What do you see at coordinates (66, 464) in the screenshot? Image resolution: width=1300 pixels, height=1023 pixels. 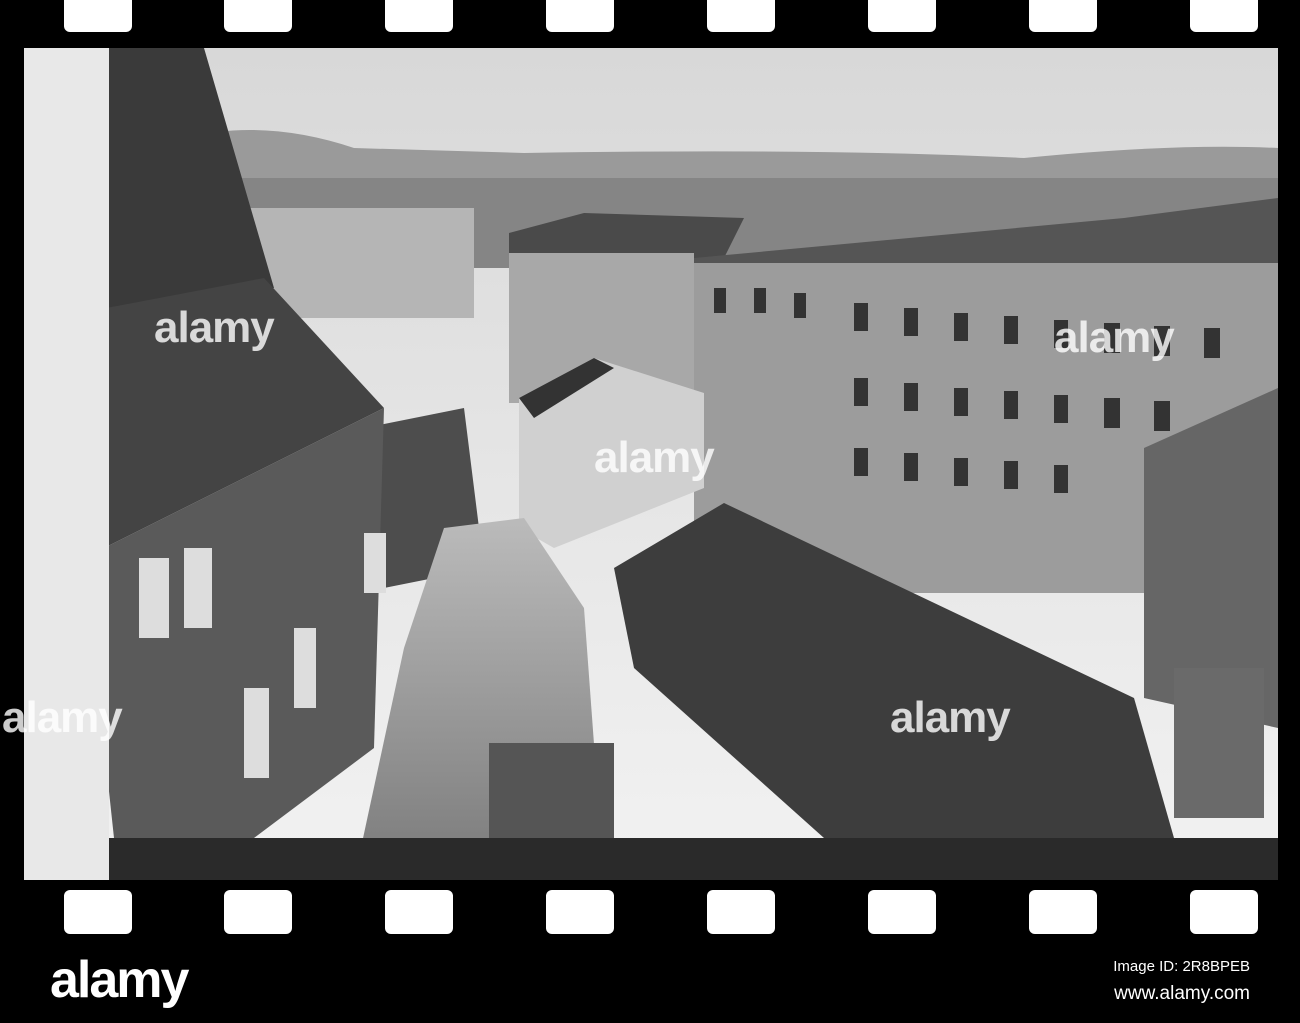 I see `window-frame` at bounding box center [66, 464].